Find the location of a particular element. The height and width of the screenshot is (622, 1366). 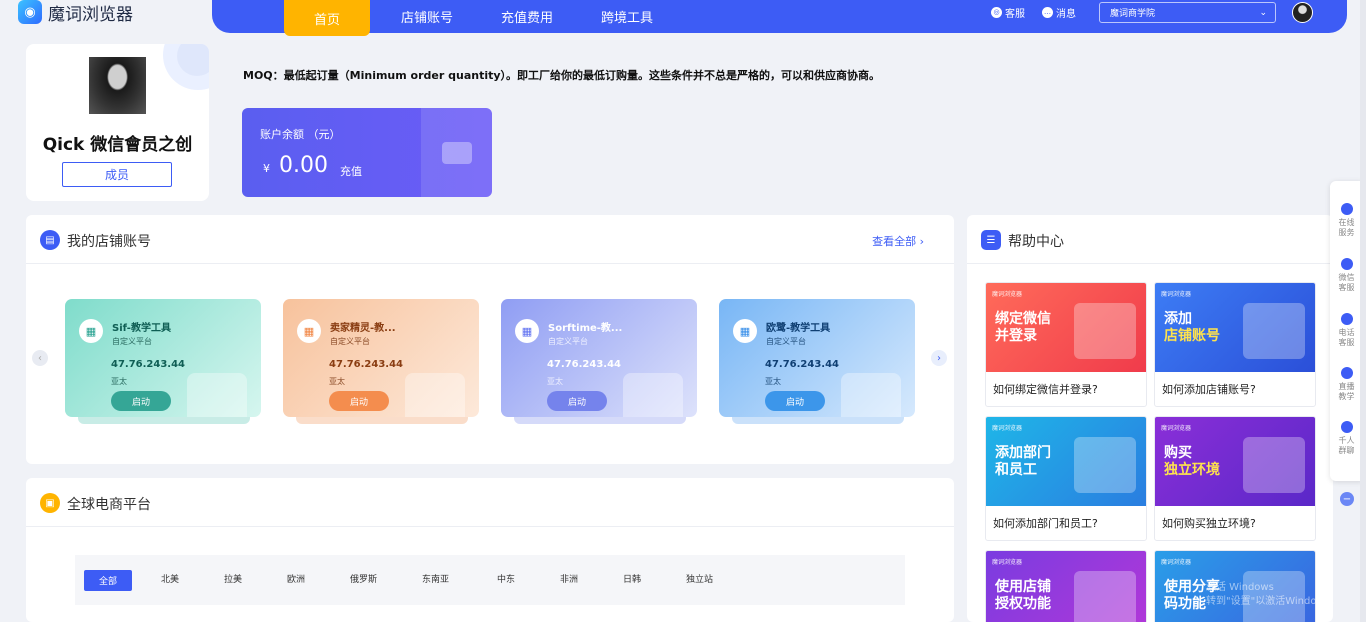

online-service-button: 在线 服务 is located at coordinates (1346, 220).